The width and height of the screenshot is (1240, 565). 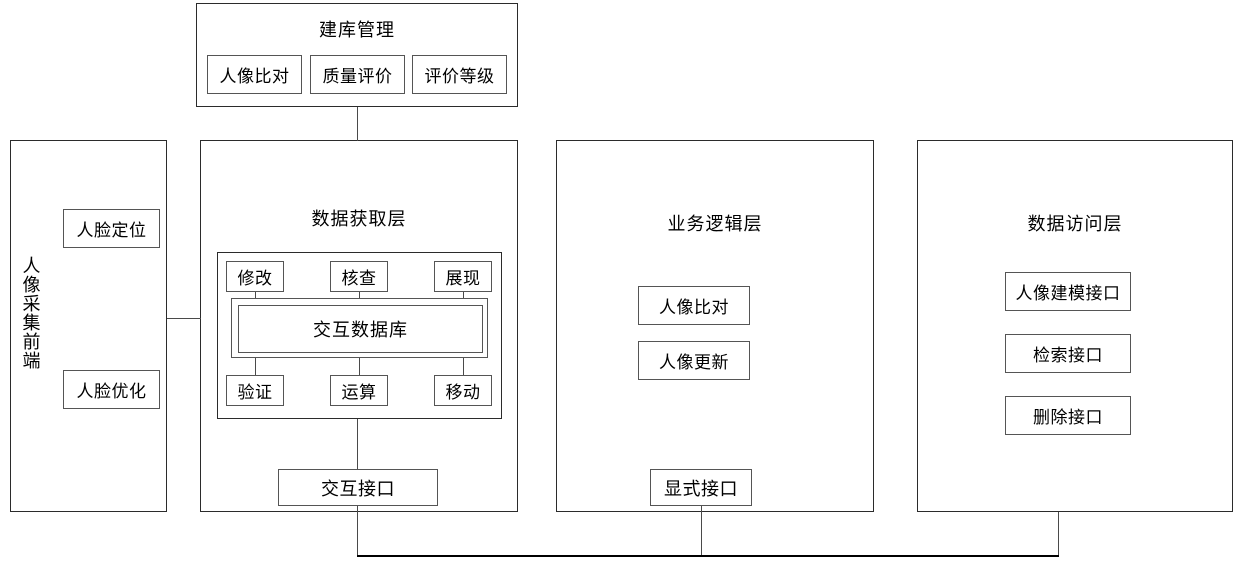 What do you see at coordinates (459, 74) in the screenshot?
I see `top-module-item-3: 评价等级` at bounding box center [459, 74].